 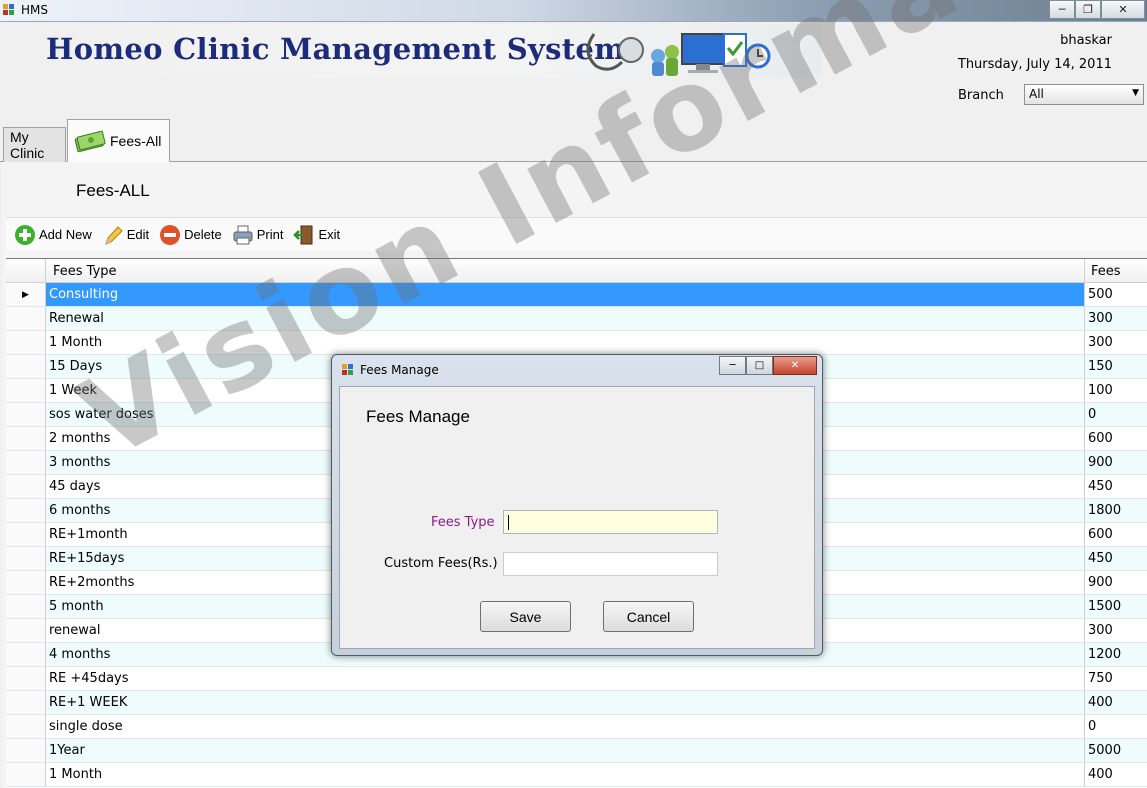 I want to click on branch-label: Branch, so click(x=981, y=95).